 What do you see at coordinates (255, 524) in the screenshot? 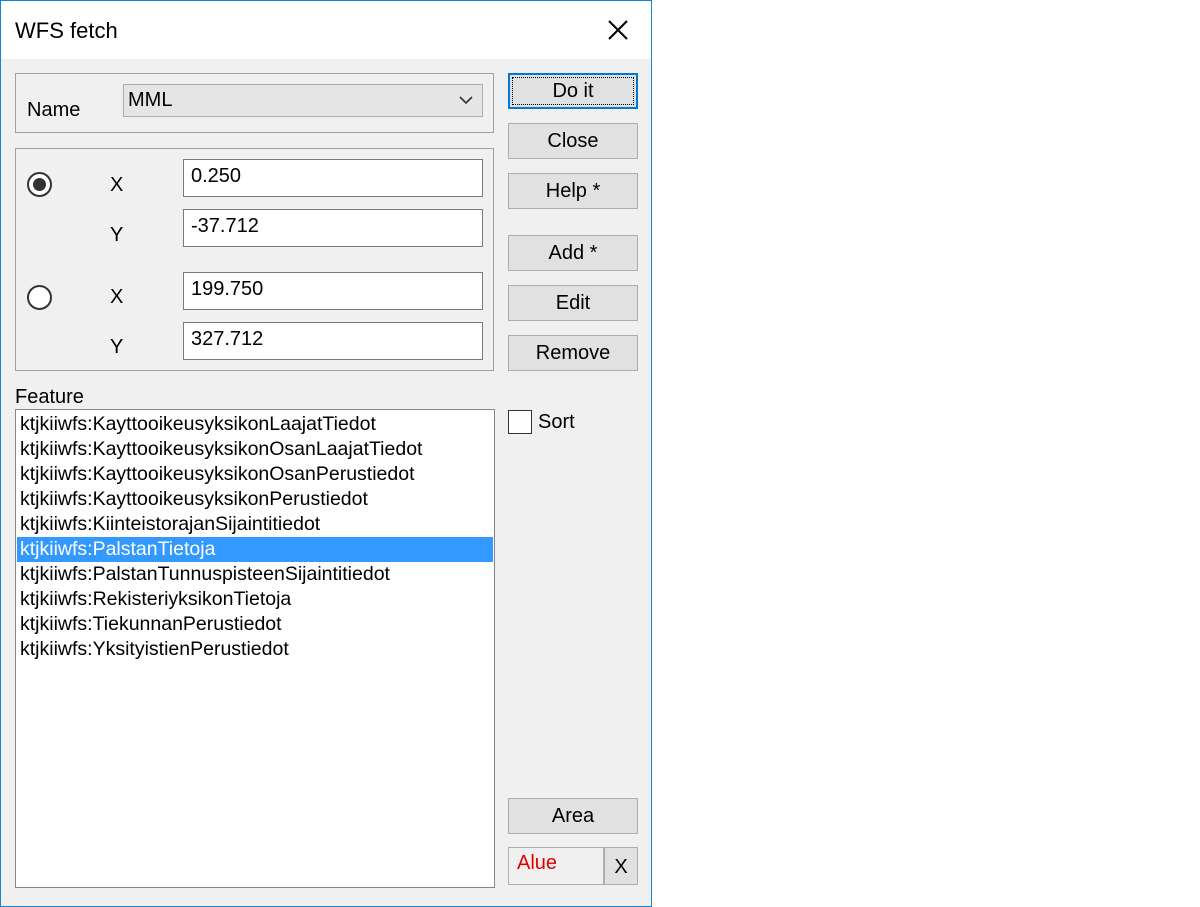
I see `list-item: ktjkiiwfs:KiinteistorajanSijaintitiedot` at bounding box center [255, 524].